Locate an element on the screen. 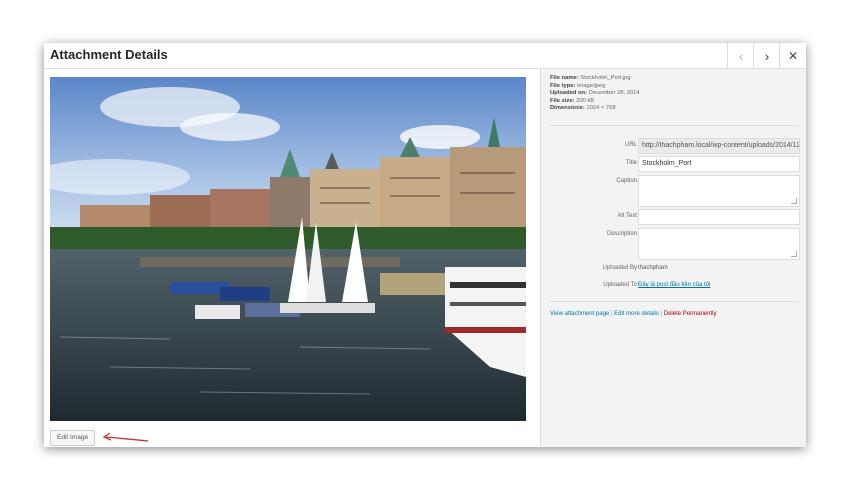 This screenshot has height=492, width=850. chevron-left-icon: ‹ is located at coordinates (741, 55).